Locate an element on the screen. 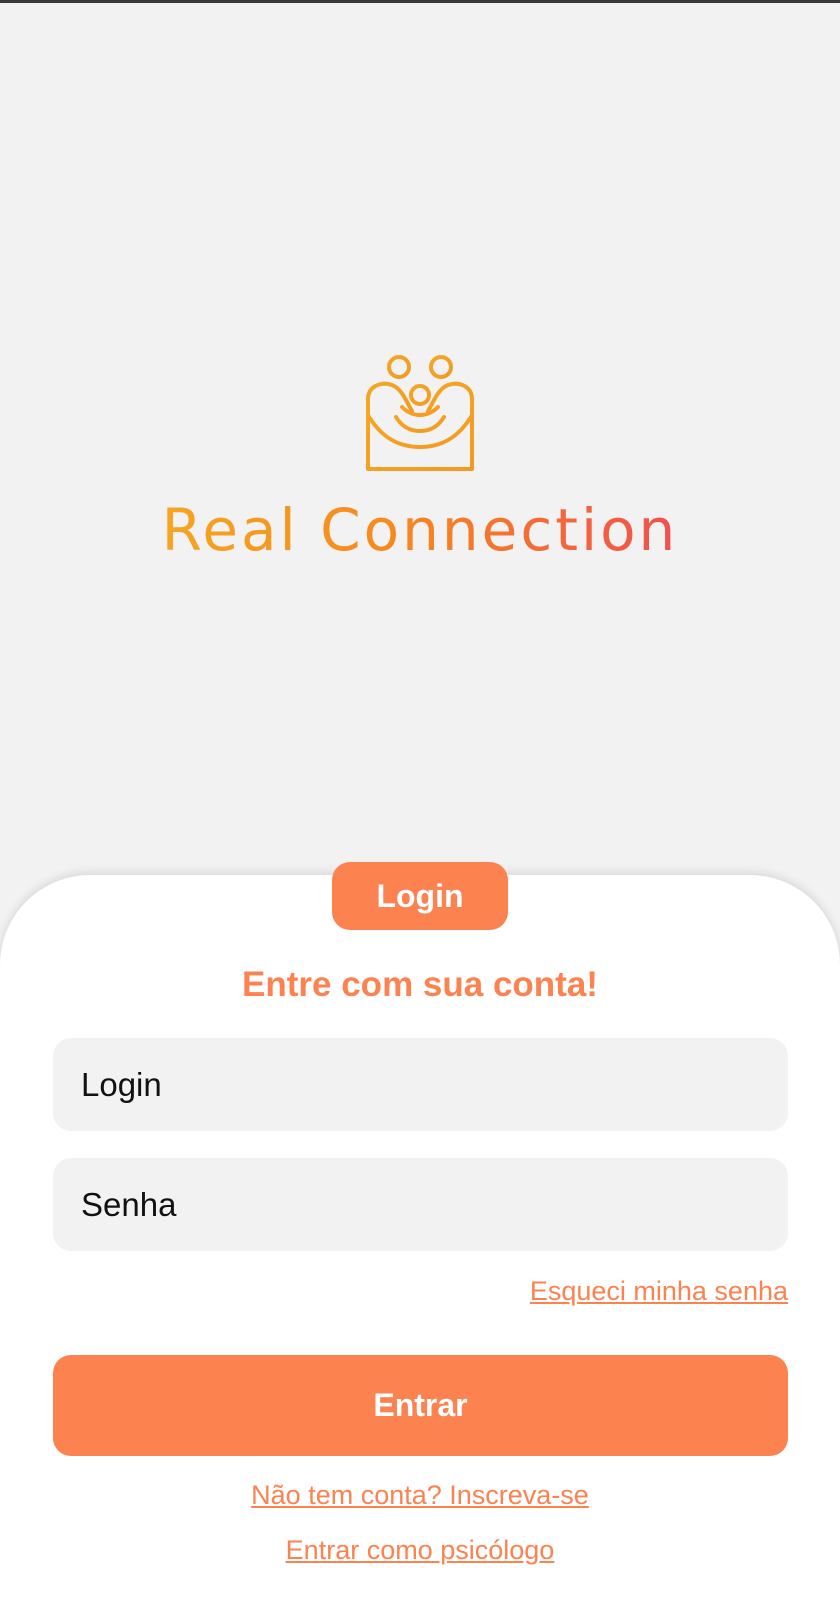  login-tab: Login is located at coordinates (420, 896).